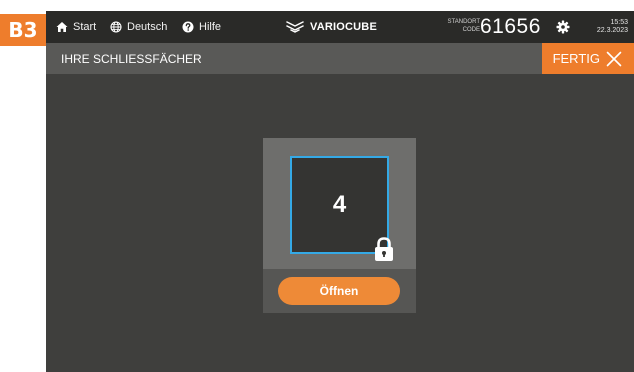  What do you see at coordinates (510, 26) in the screenshot?
I see `location-code: 61656` at bounding box center [510, 26].